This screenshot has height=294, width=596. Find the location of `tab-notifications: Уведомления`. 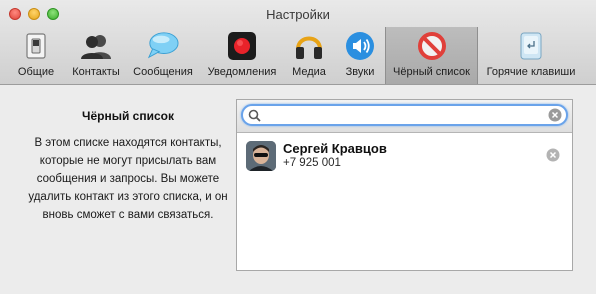

tab-notifications: Уведомления is located at coordinates (242, 55).